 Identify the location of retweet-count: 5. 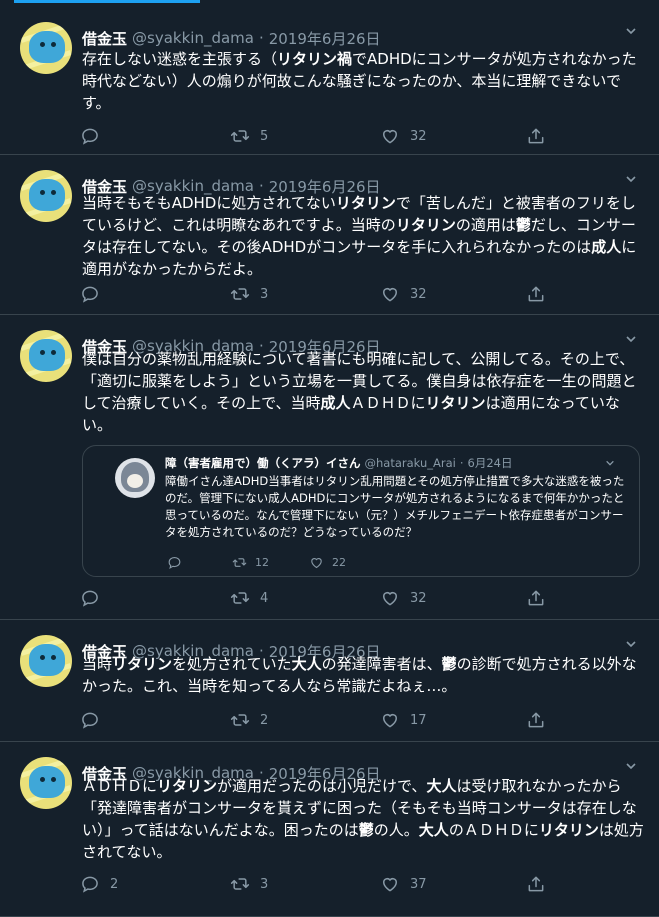
(264, 136).